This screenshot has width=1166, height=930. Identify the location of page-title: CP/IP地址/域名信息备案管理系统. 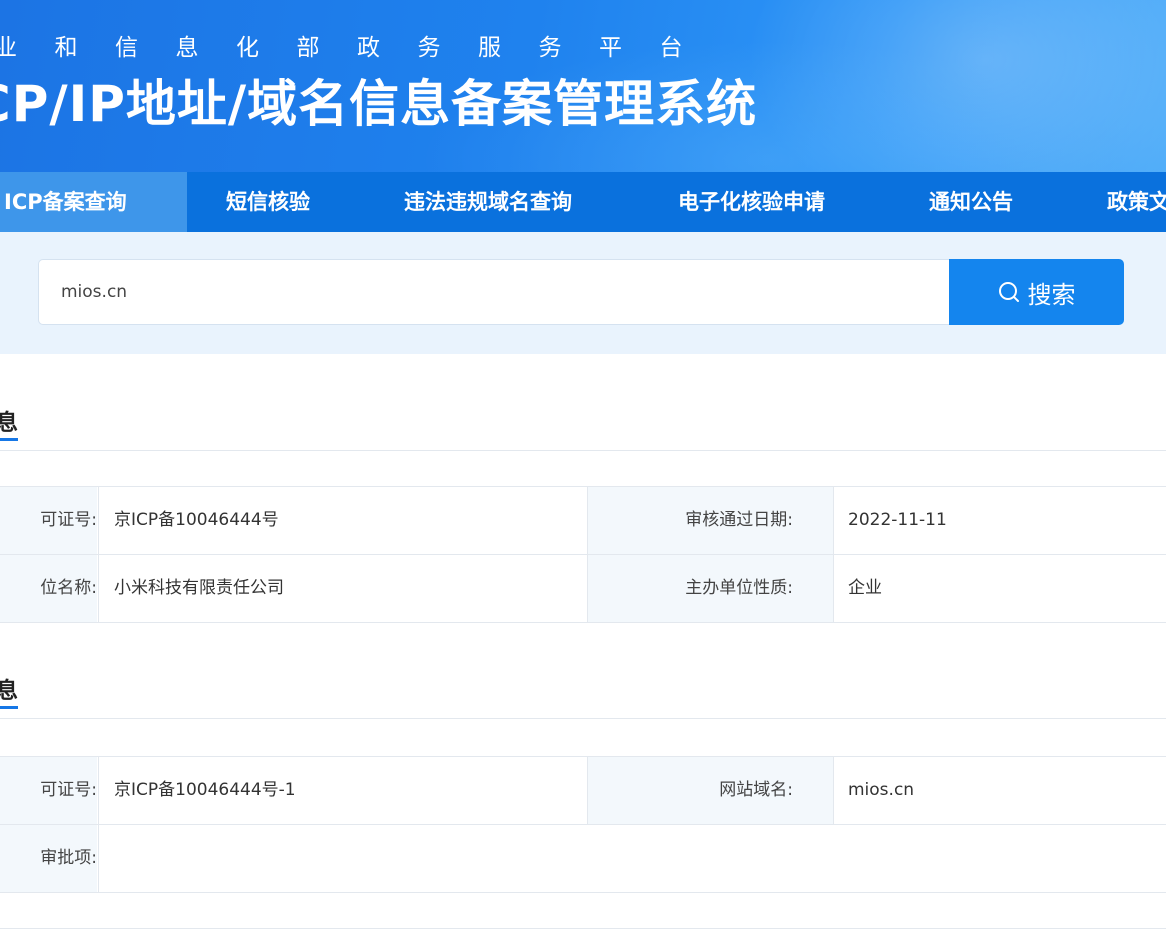
(379, 104).